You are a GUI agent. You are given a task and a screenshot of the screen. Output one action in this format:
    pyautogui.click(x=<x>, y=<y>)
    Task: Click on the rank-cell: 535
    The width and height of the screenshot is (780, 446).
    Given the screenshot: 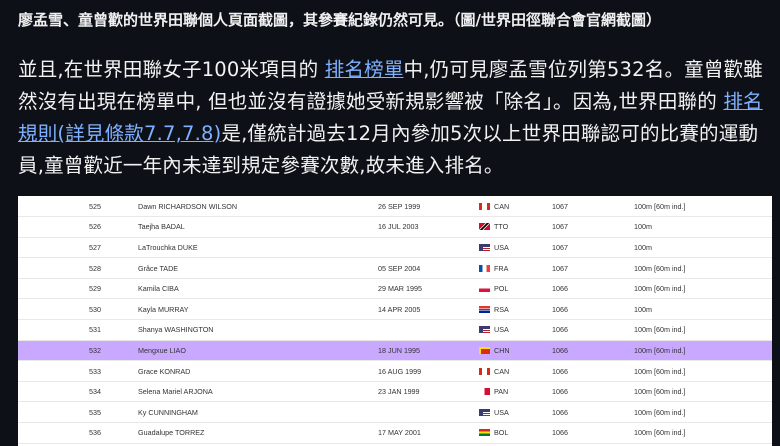 What is the action you would take?
    pyautogui.click(x=95, y=412)
    